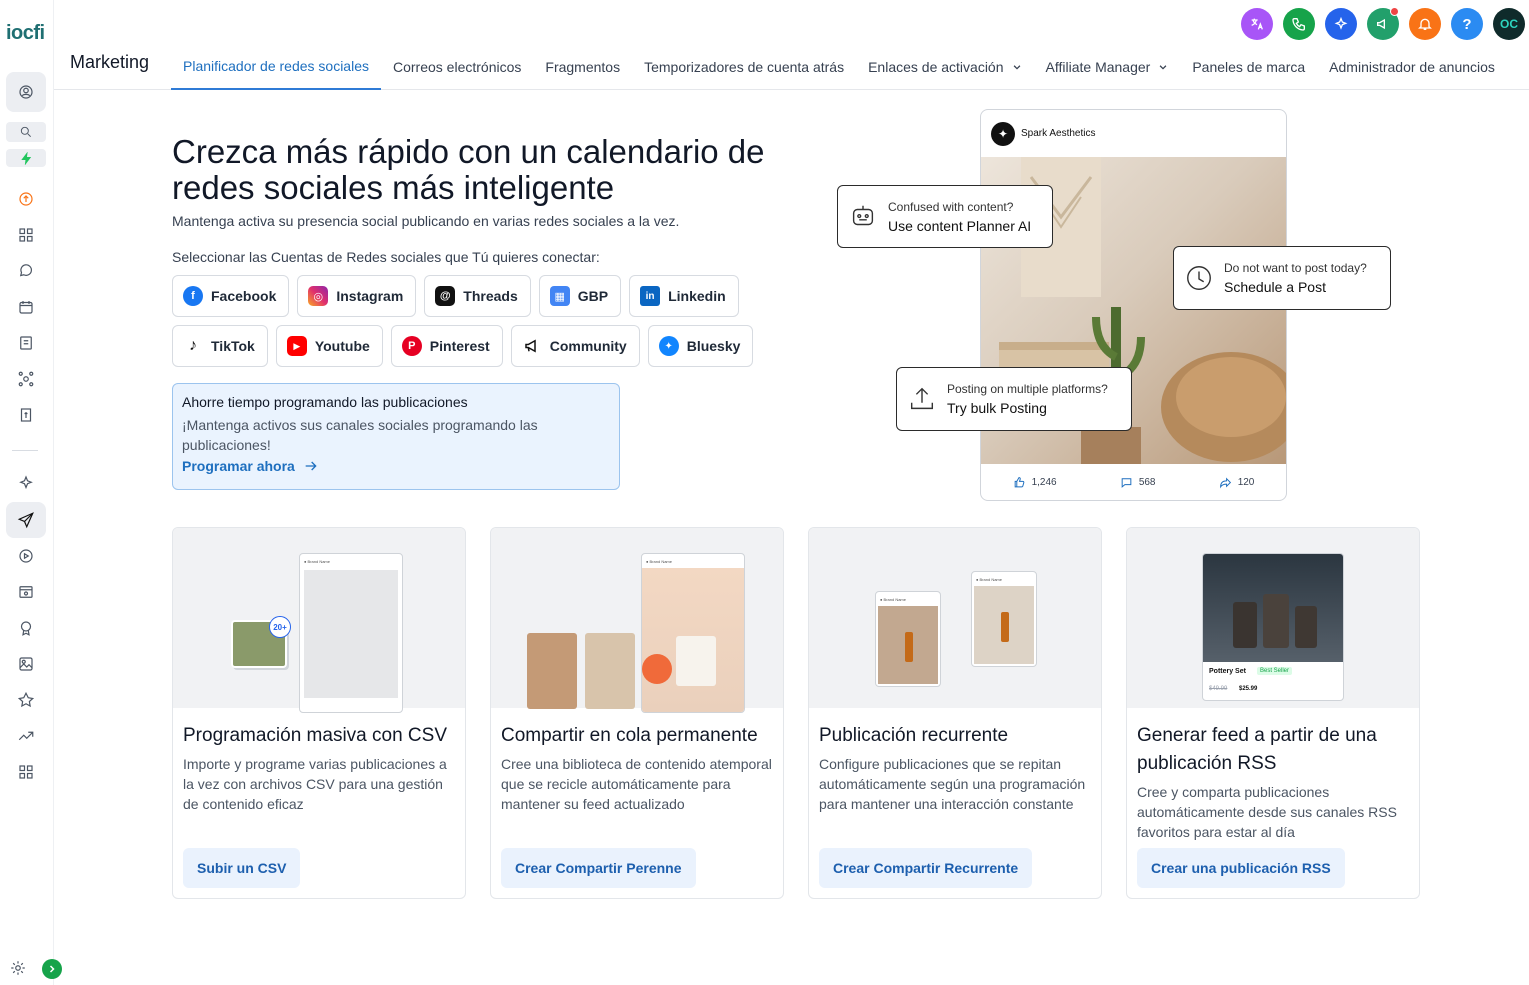 The height and width of the screenshot is (985, 1529). What do you see at coordinates (1299, 24) in the screenshot?
I see `phone-button` at bounding box center [1299, 24].